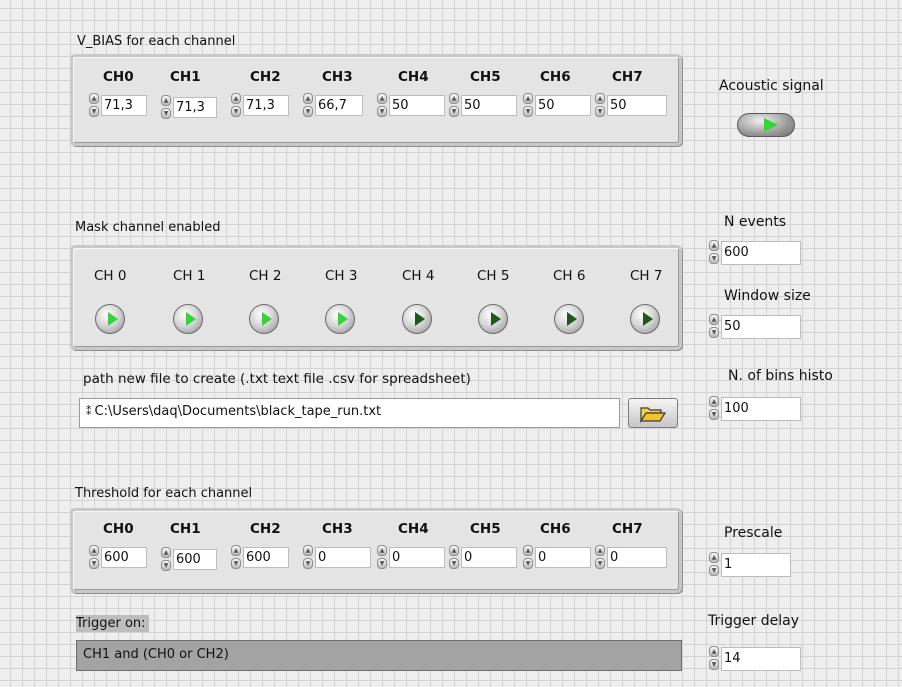 The image size is (902, 687). I want to click on threshold-ch2-input: 600, so click(266, 557).